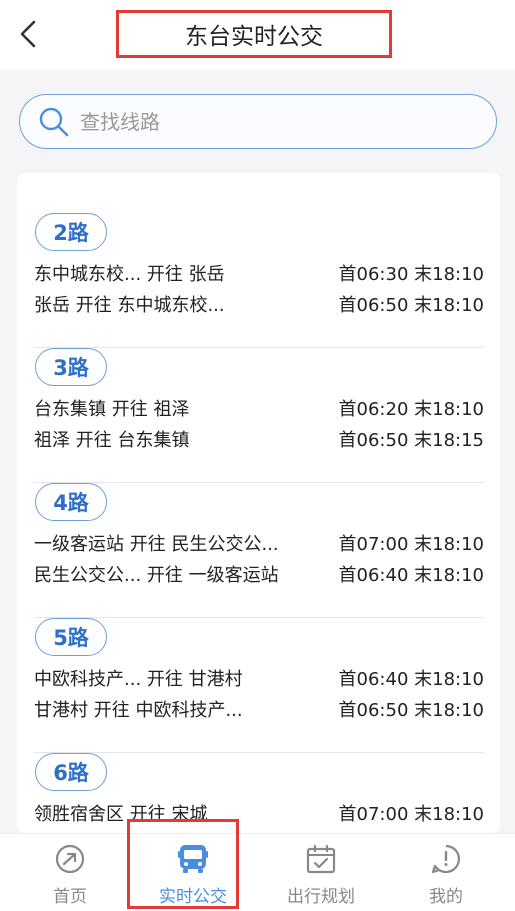 This screenshot has width=515, height=911. I want to click on direction-row: 一级客运站 开往 民生公交公... 首07:00 末18:10, so click(259, 543).